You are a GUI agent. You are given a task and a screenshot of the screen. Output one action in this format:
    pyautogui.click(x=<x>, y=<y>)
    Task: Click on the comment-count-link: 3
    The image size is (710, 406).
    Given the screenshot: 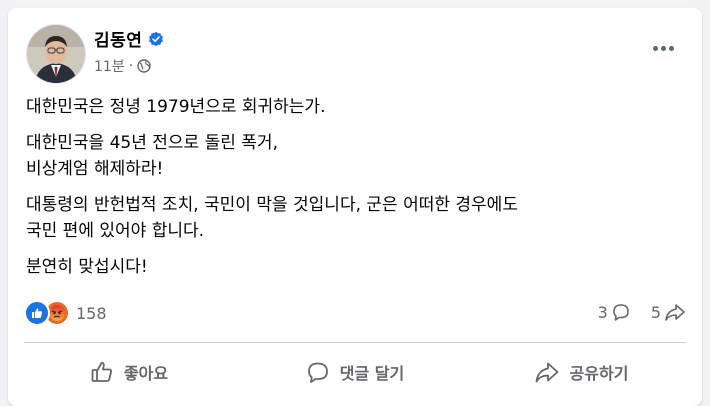 What is the action you would take?
    pyautogui.click(x=614, y=312)
    